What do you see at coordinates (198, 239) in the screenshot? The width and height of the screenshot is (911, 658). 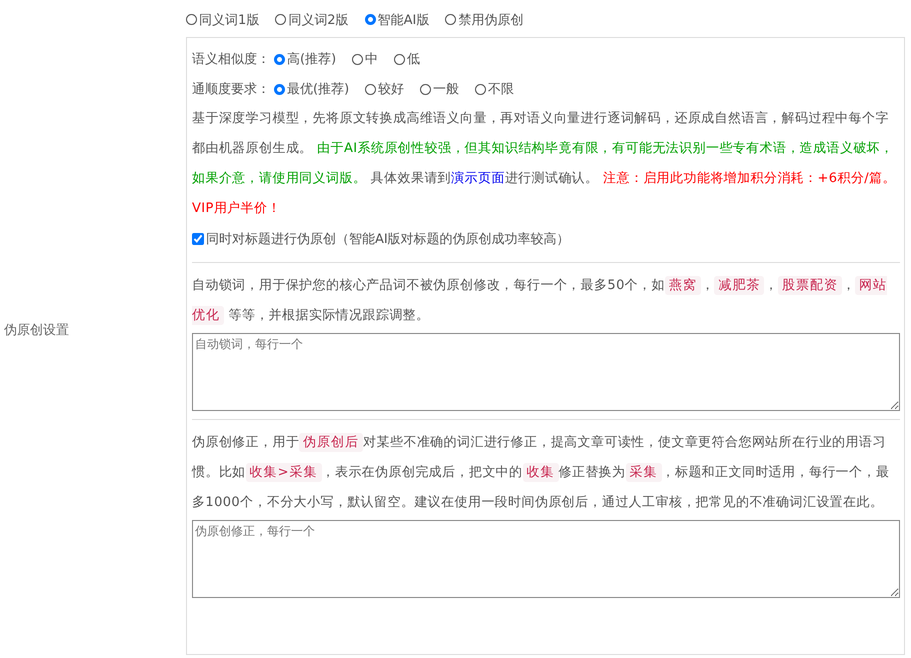 I see `checkbox` at bounding box center [198, 239].